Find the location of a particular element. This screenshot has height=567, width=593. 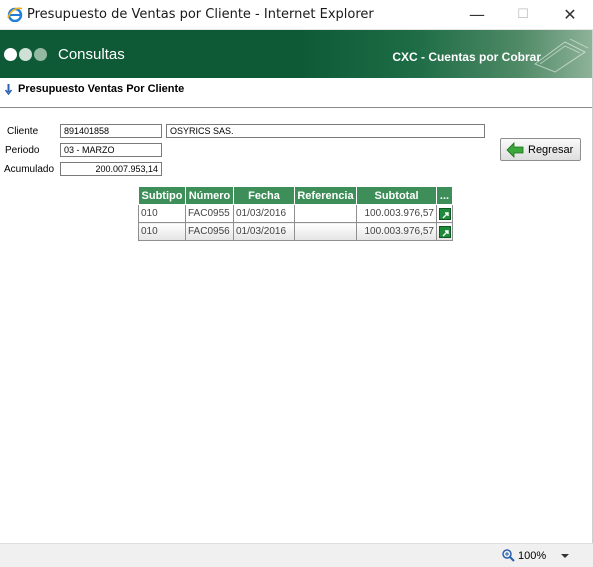

maximize-button: ☐ is located at coordinates (523, 15).